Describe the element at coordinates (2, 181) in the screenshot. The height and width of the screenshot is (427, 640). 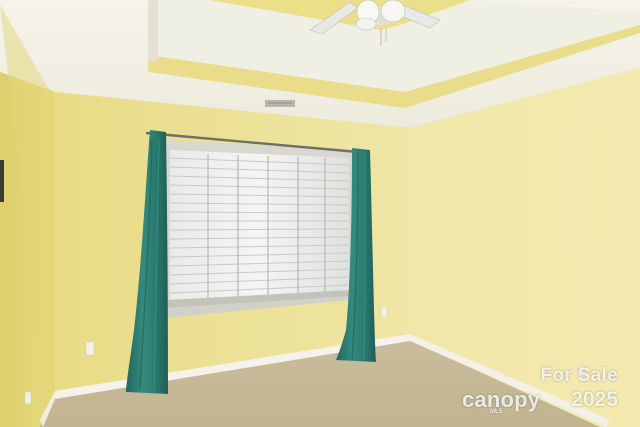
I see `wall-switch` at that location.